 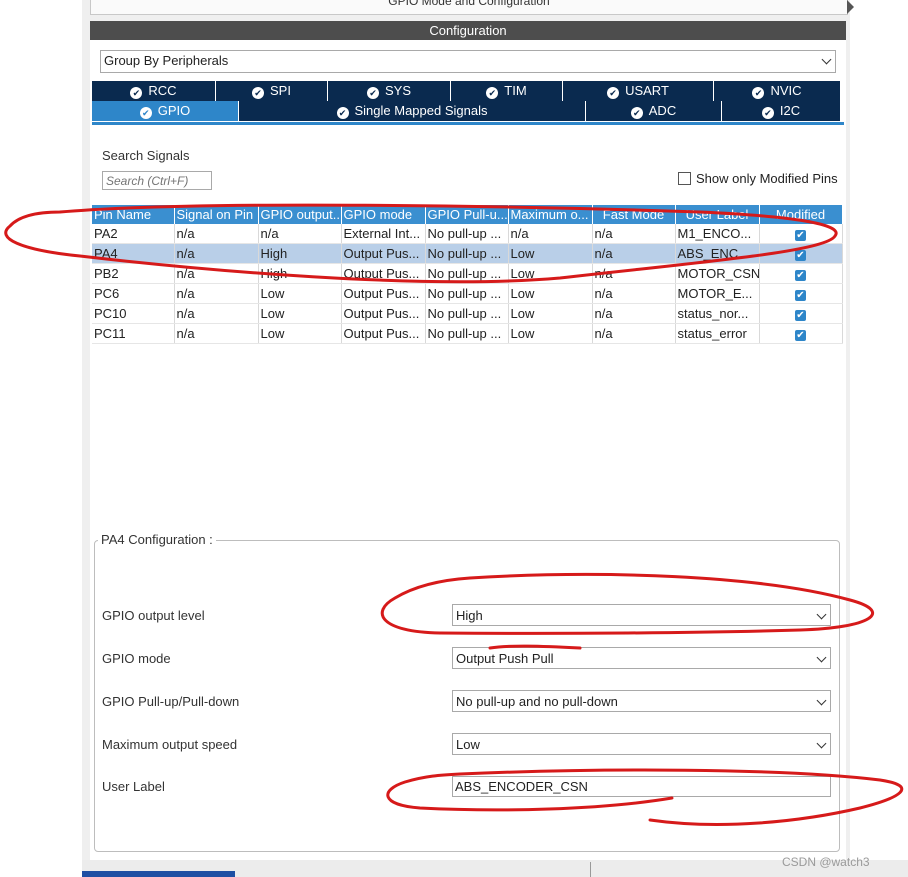 I want to click on annotation-stroke-mode, so click(x=535, y=647).